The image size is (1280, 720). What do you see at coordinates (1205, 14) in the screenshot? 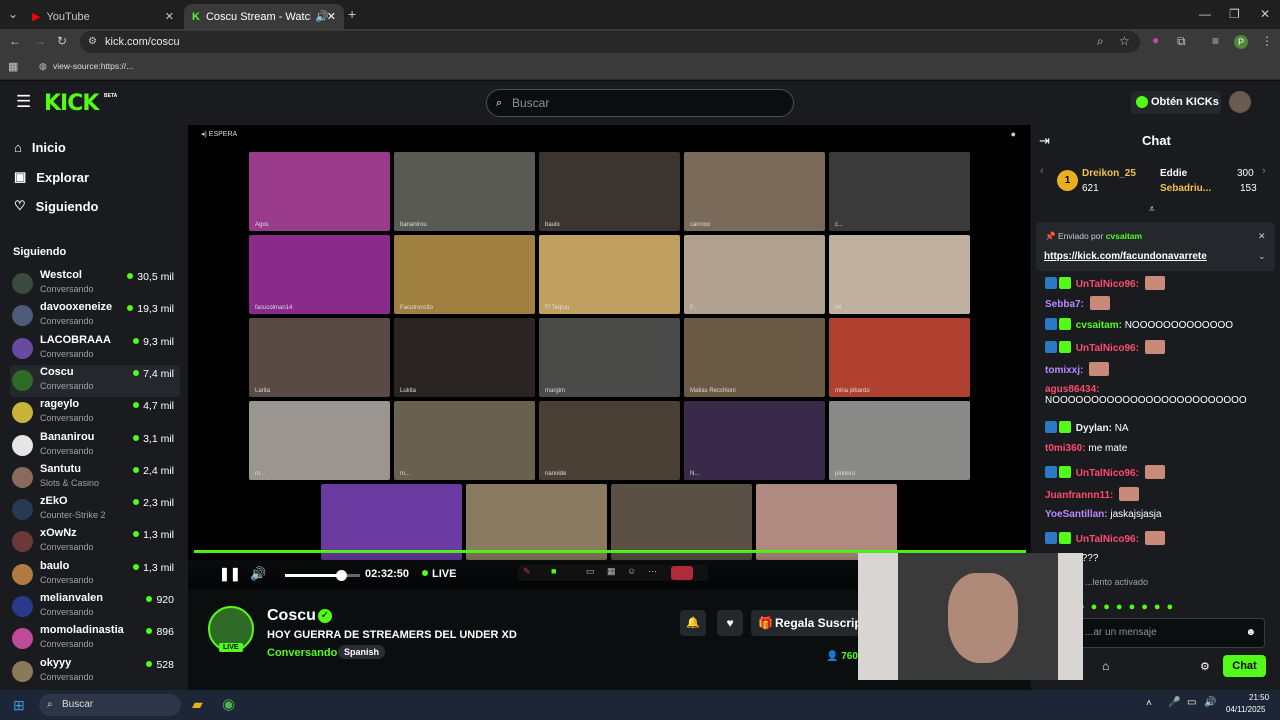
I see `minimize-icon: —` at bounding box center [1205, 14].